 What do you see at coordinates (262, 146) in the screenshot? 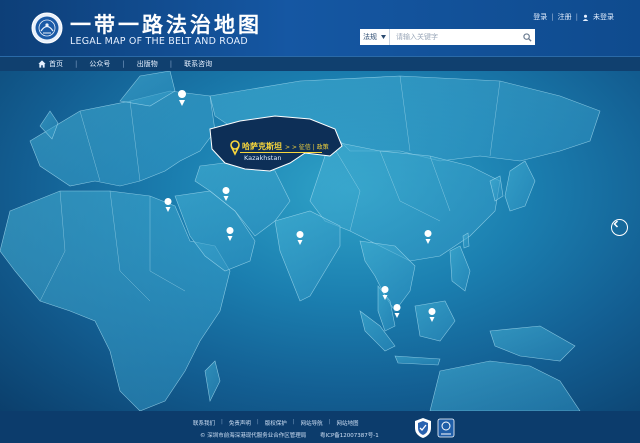
I see `selected-country-name: 哈萨克斯坦` at bounding box center [262, 146].